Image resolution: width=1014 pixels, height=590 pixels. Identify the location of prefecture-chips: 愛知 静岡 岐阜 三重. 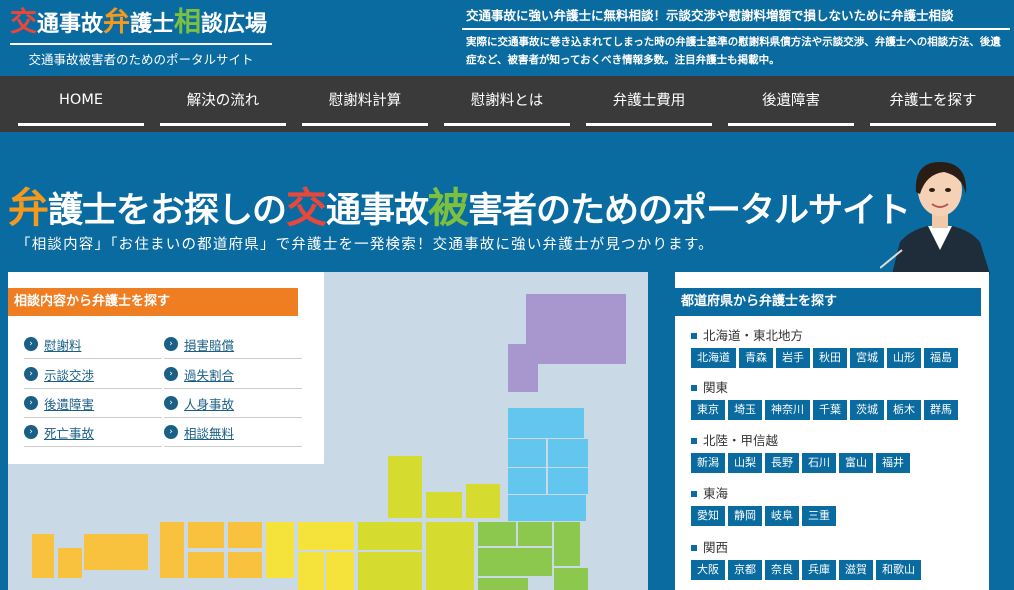
(765, 516).